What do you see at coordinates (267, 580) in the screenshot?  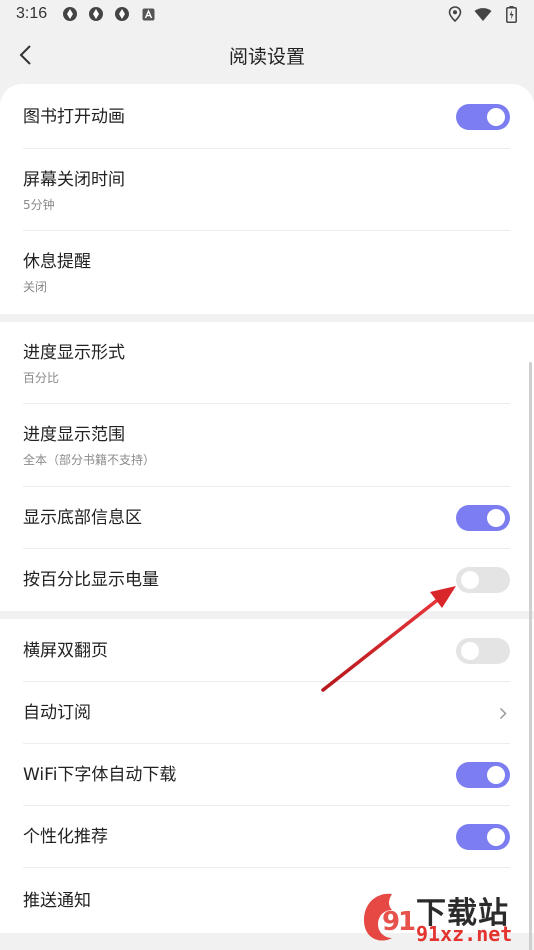 I see `setting-row-battery-percentage: 按百分比显示电量` at bounding box center [267, 580].